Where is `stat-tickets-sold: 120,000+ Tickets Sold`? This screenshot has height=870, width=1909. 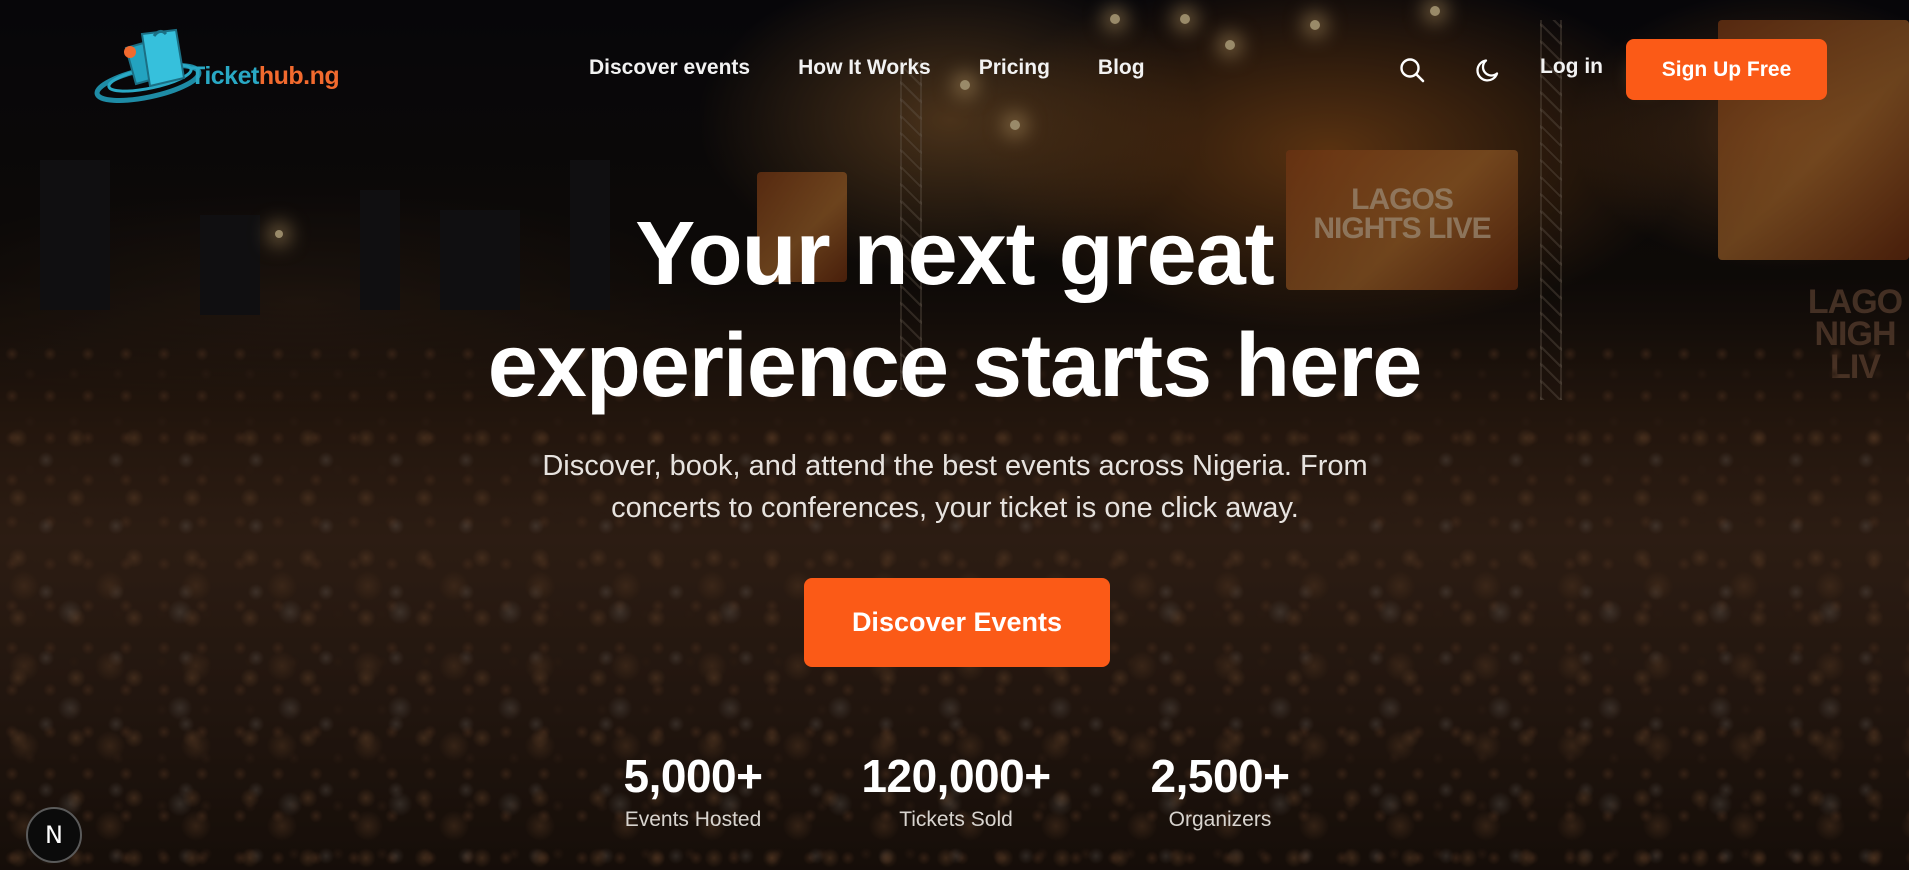 stat-tickets-sold: 120,000+ Tickets Sold is located at coordinates (956, 790).